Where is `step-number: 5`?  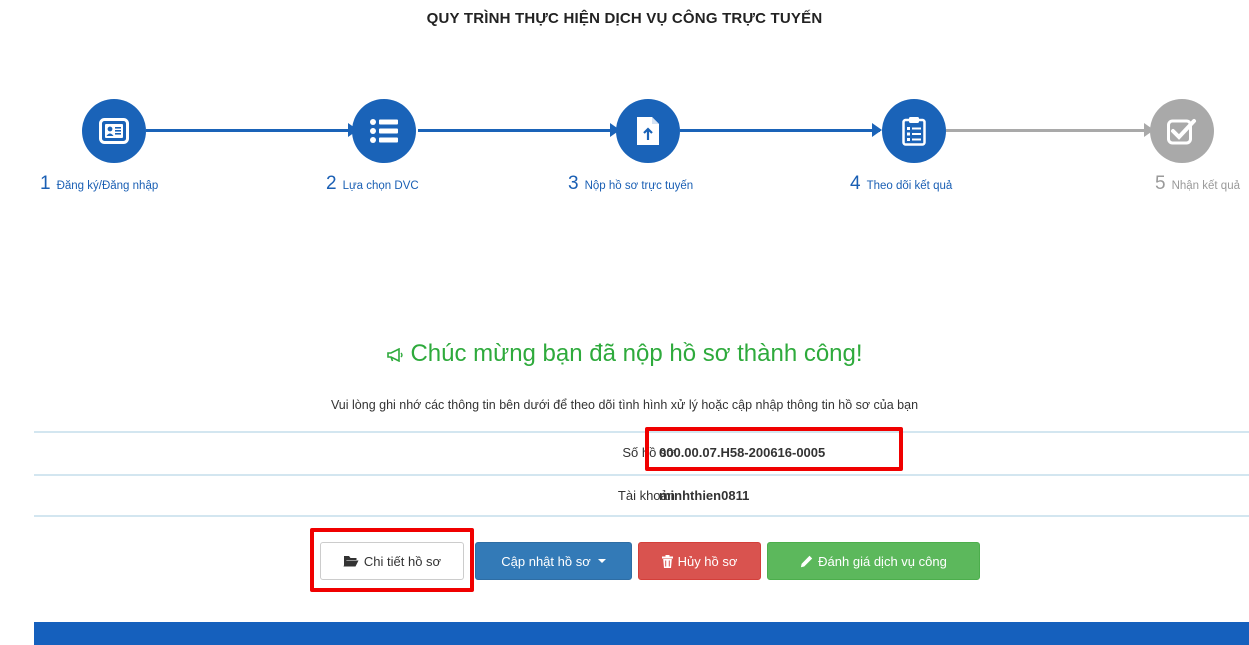
step-number: 5 is located at coordinates (1160, 183).